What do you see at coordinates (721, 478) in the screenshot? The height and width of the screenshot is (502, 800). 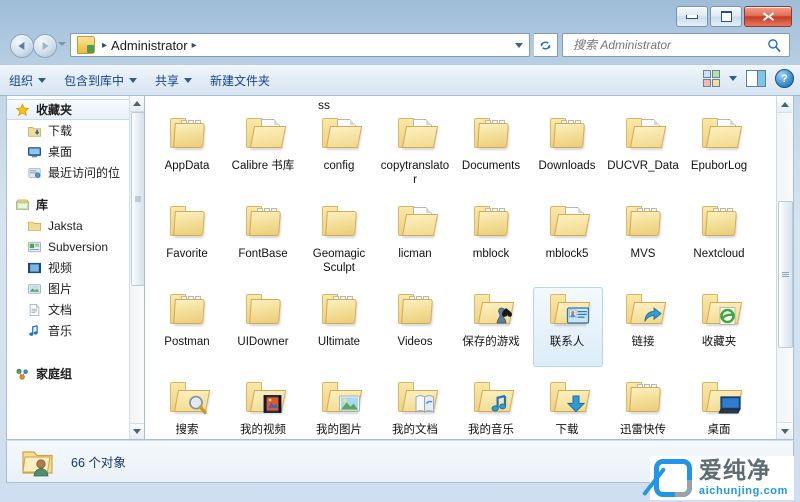 I see `watermark: 爱纯净 aichunjing.com` at bounding box center [721, 478].